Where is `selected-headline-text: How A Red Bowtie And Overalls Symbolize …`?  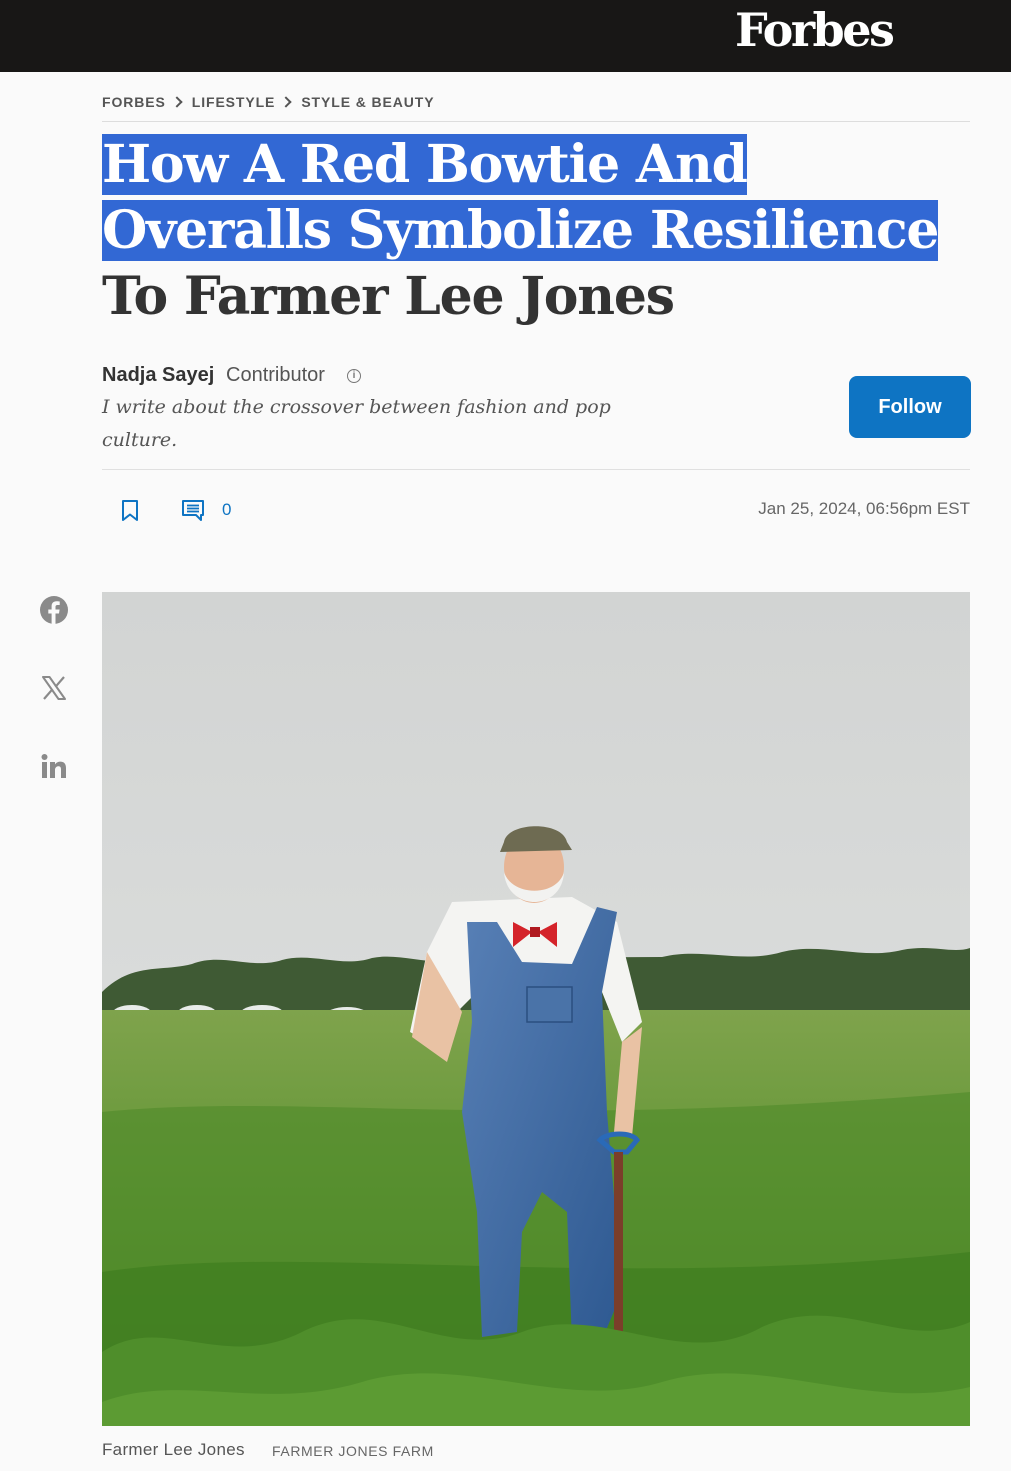 selected-headline-text: How A Red Bowtie And Overalls Symbolize … is located at coordinates (521, 197).